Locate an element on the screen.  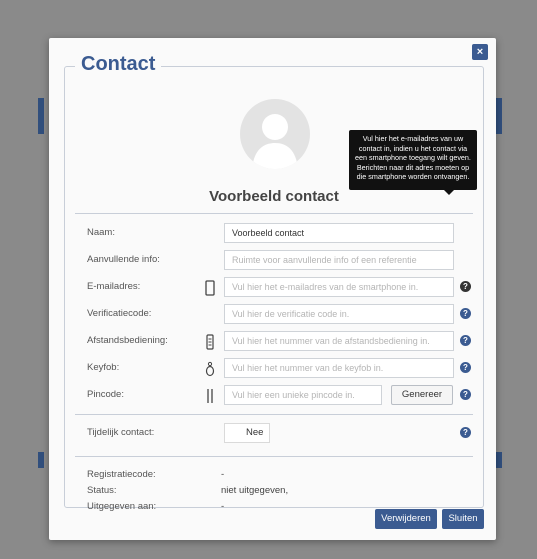
toggle-state: Nee is located at coordinates (255, 432).